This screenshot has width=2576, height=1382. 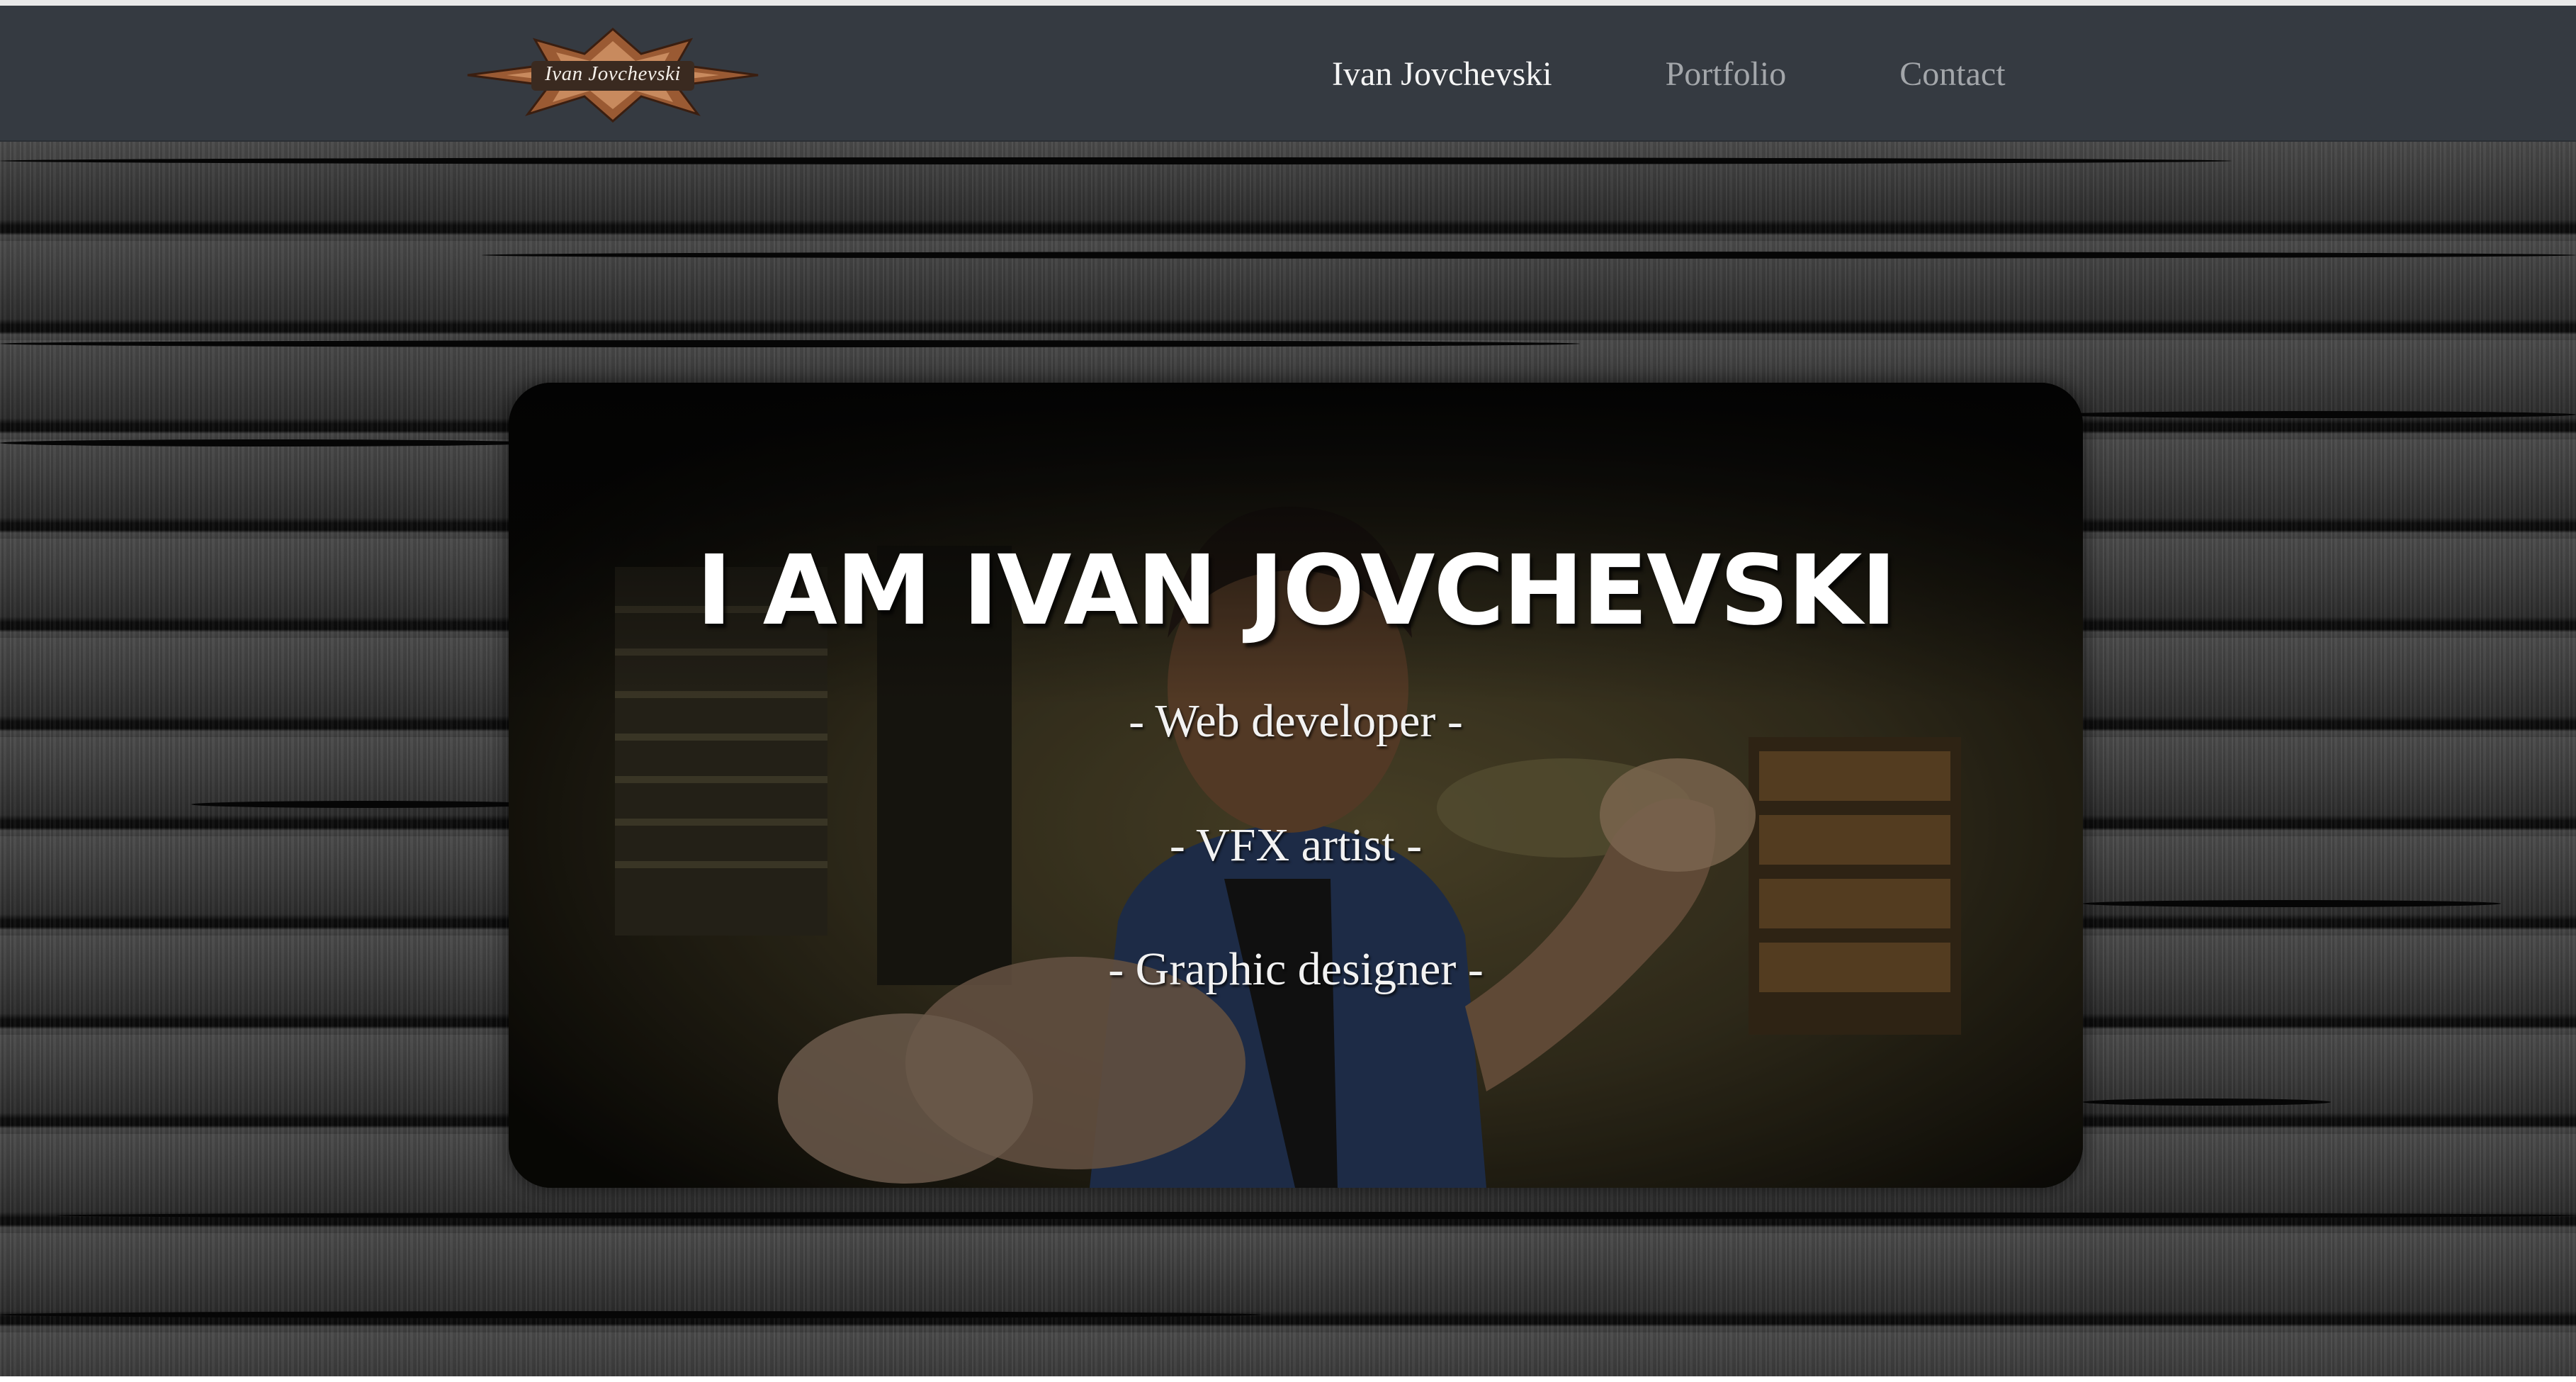 What do you see at coordinates (1296, 845) in the screenshot?
I see `role-vfx-artist: - VFX artist -` at bounding box center [1296, 845].